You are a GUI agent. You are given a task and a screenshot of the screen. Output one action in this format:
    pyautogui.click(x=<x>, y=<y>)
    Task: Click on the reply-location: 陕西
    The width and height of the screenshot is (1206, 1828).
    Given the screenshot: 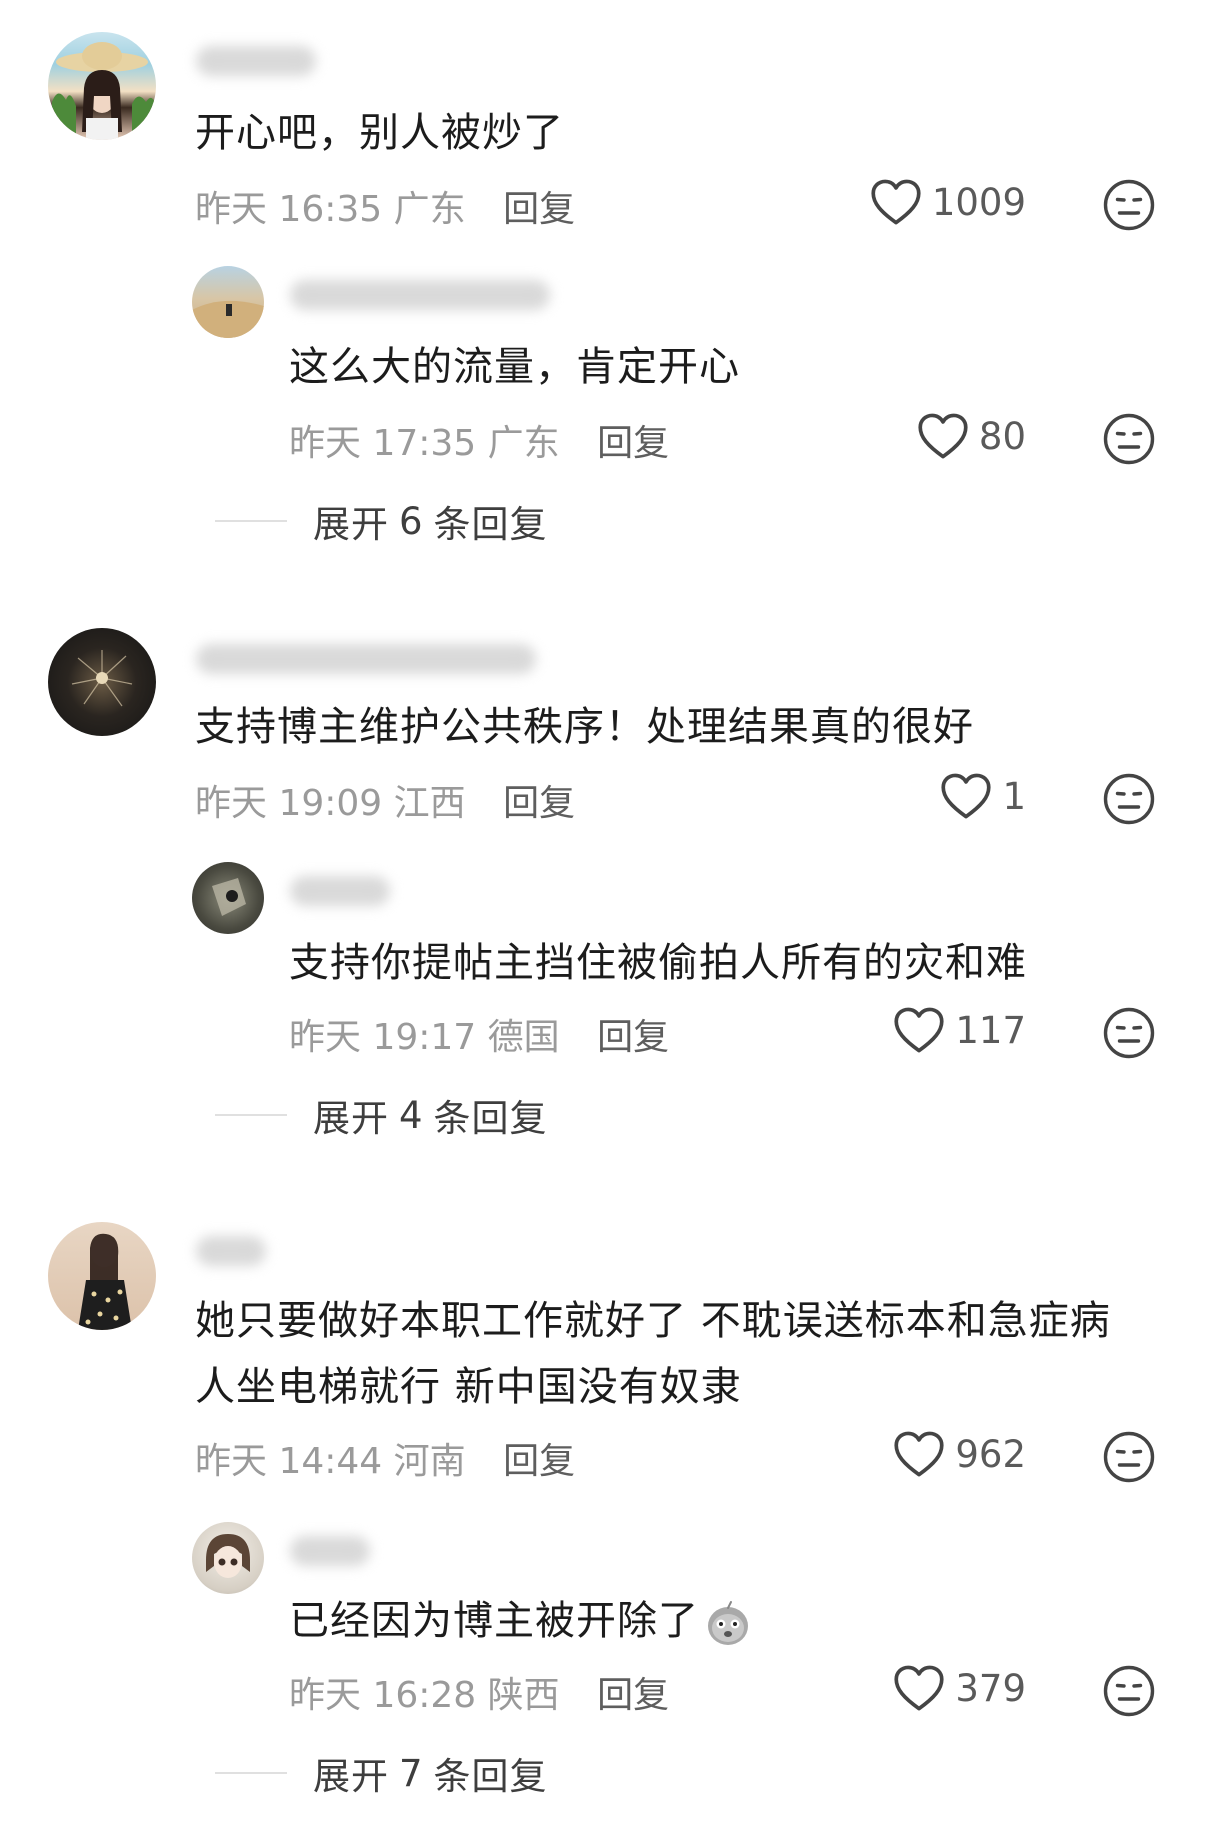 What is the action you would take?
    pyautogui.click(x=523, y=1695)
    